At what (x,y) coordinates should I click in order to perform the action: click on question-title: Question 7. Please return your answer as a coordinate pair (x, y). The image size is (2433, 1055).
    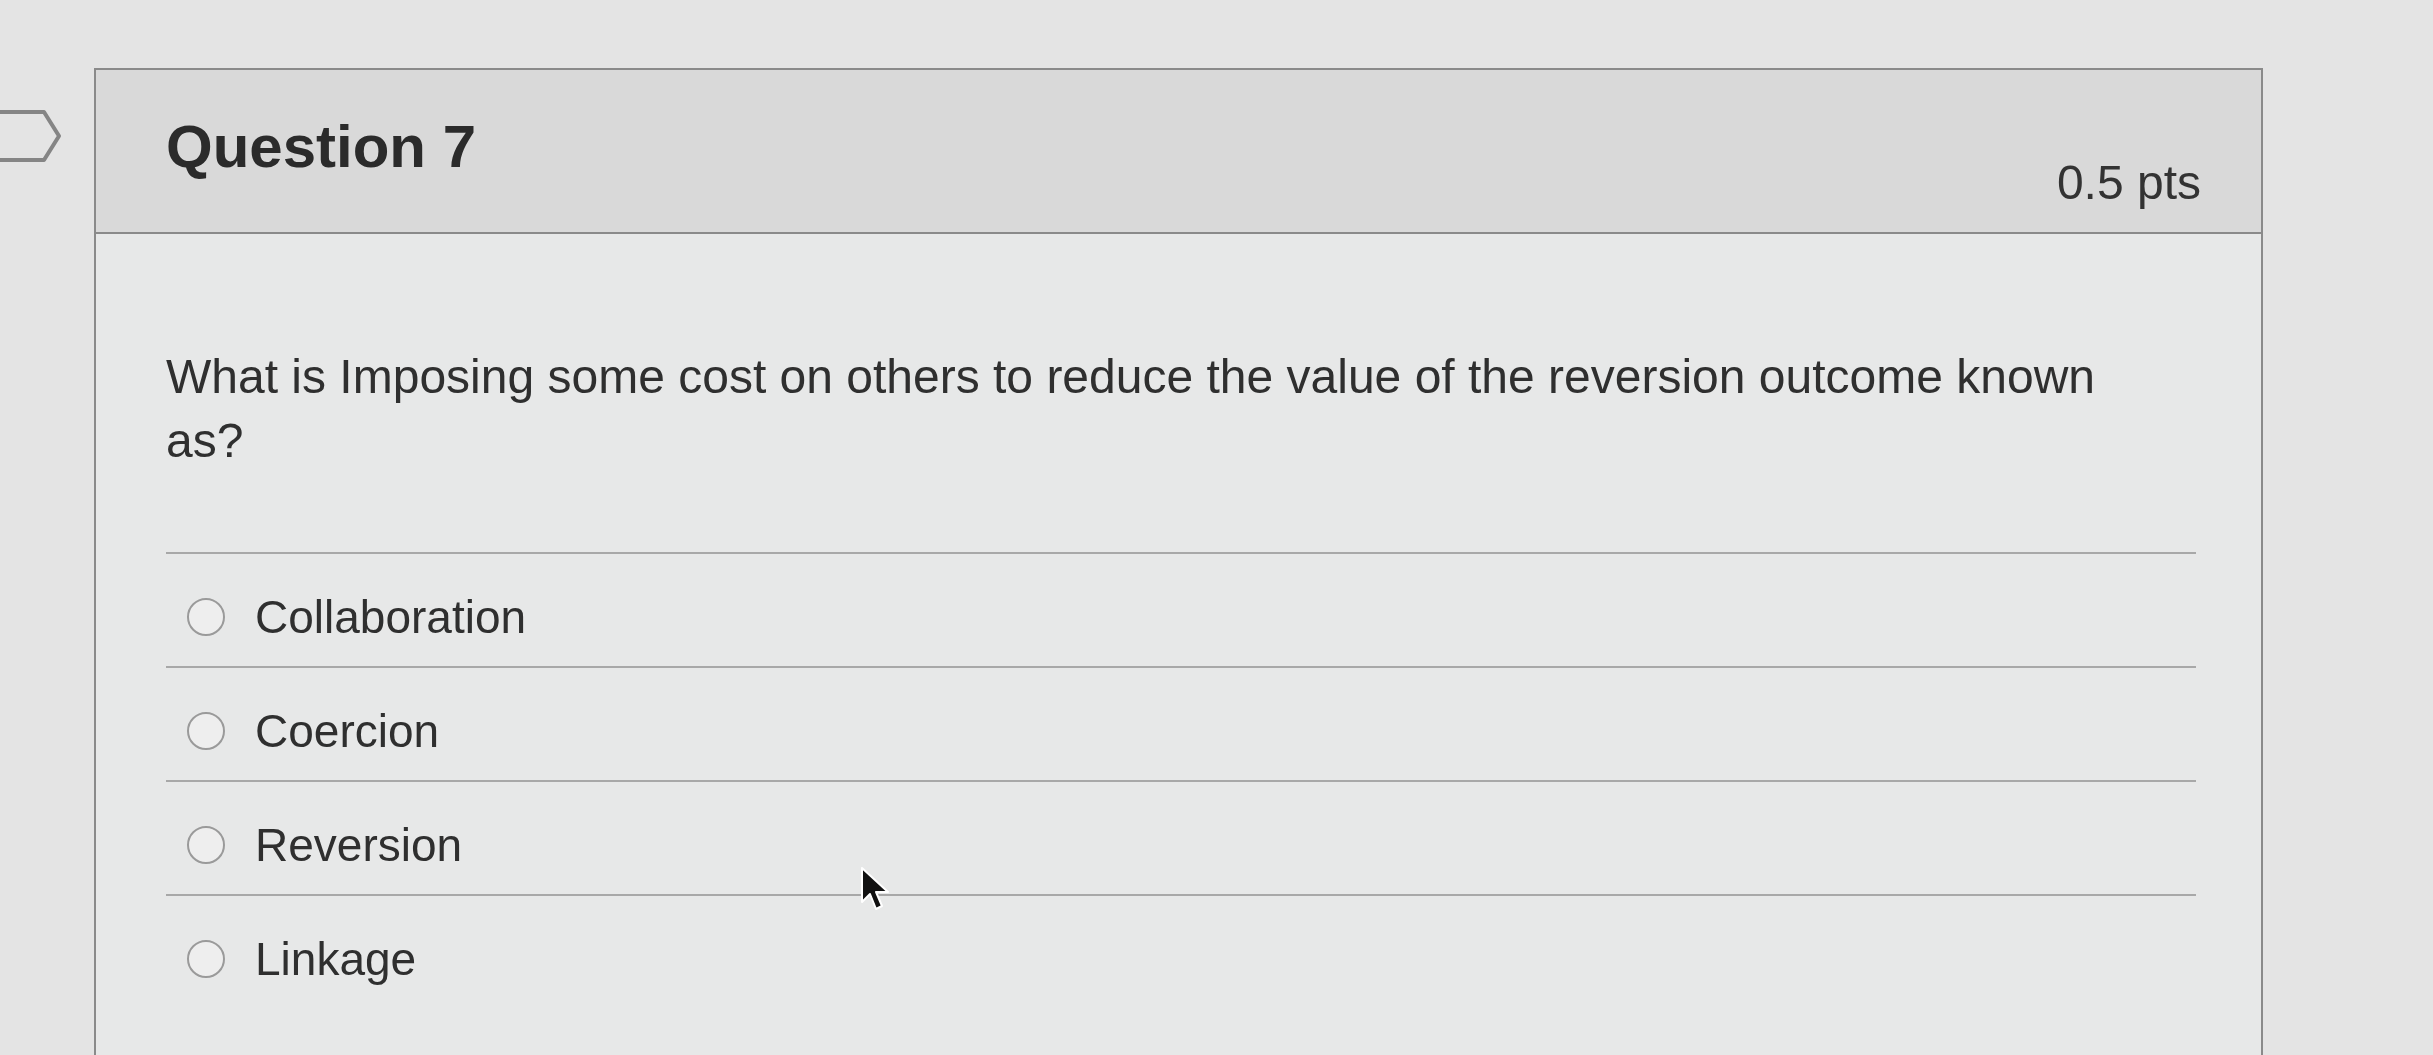
    Looking at the image, I should click on (321, 147).